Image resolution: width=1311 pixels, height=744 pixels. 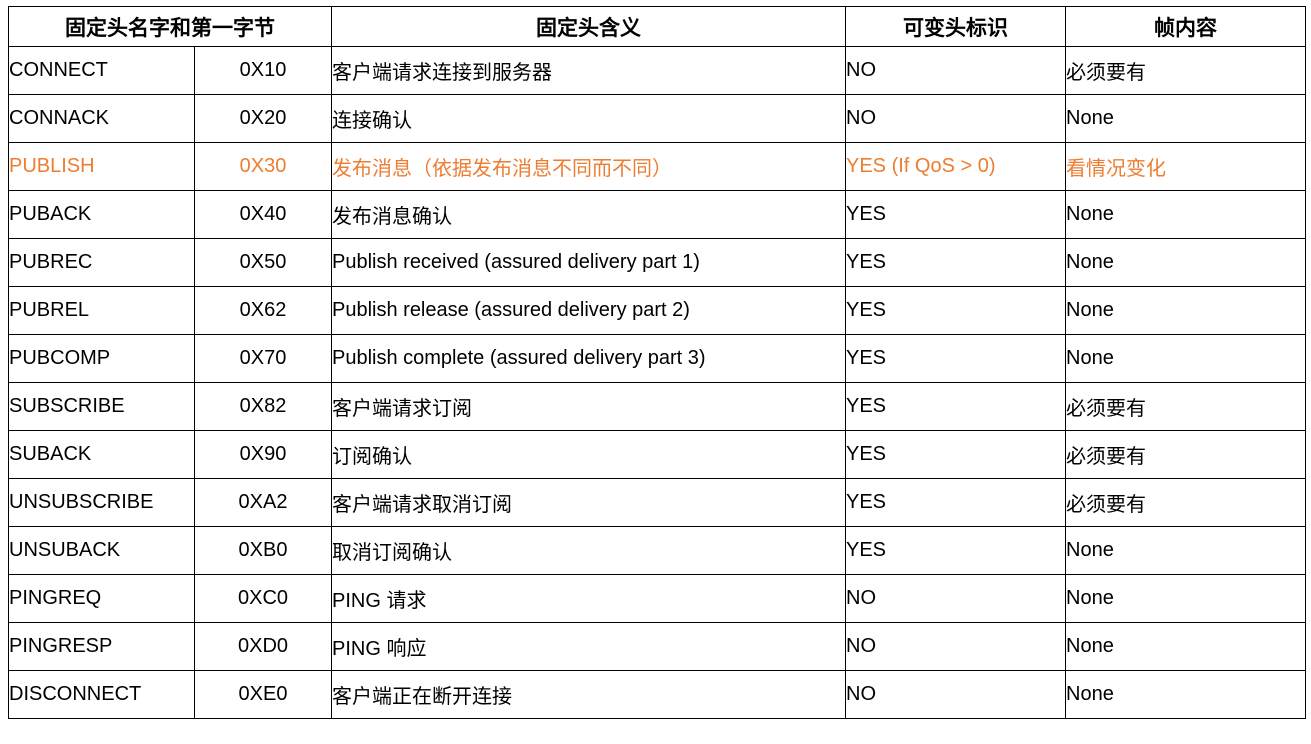 What do you see at coordinates (101, 646) in the screenshot?
I see `packet-name-cell: PINGRESP` at bounding box center [101, 646].